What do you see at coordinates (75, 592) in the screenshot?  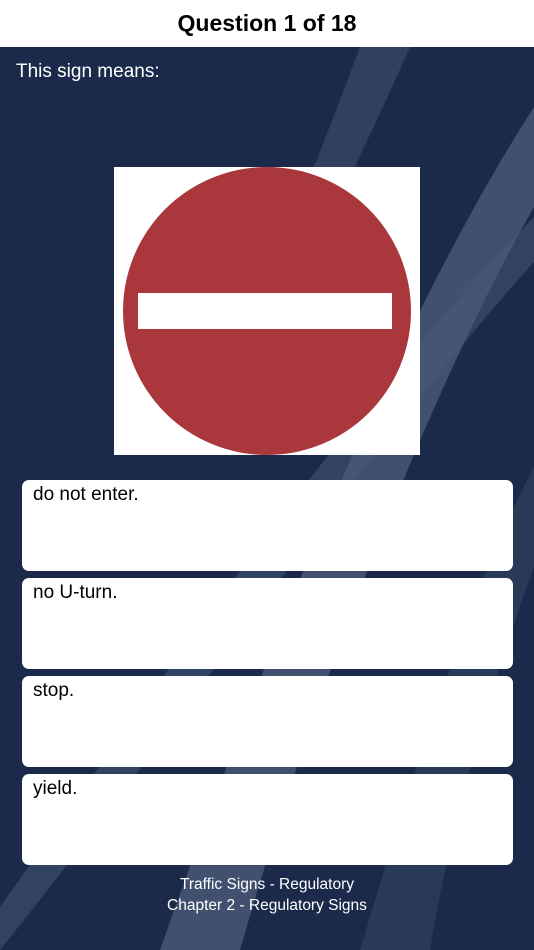 I see `answer-label: no U-turn.` at bounding box center [75, 592].